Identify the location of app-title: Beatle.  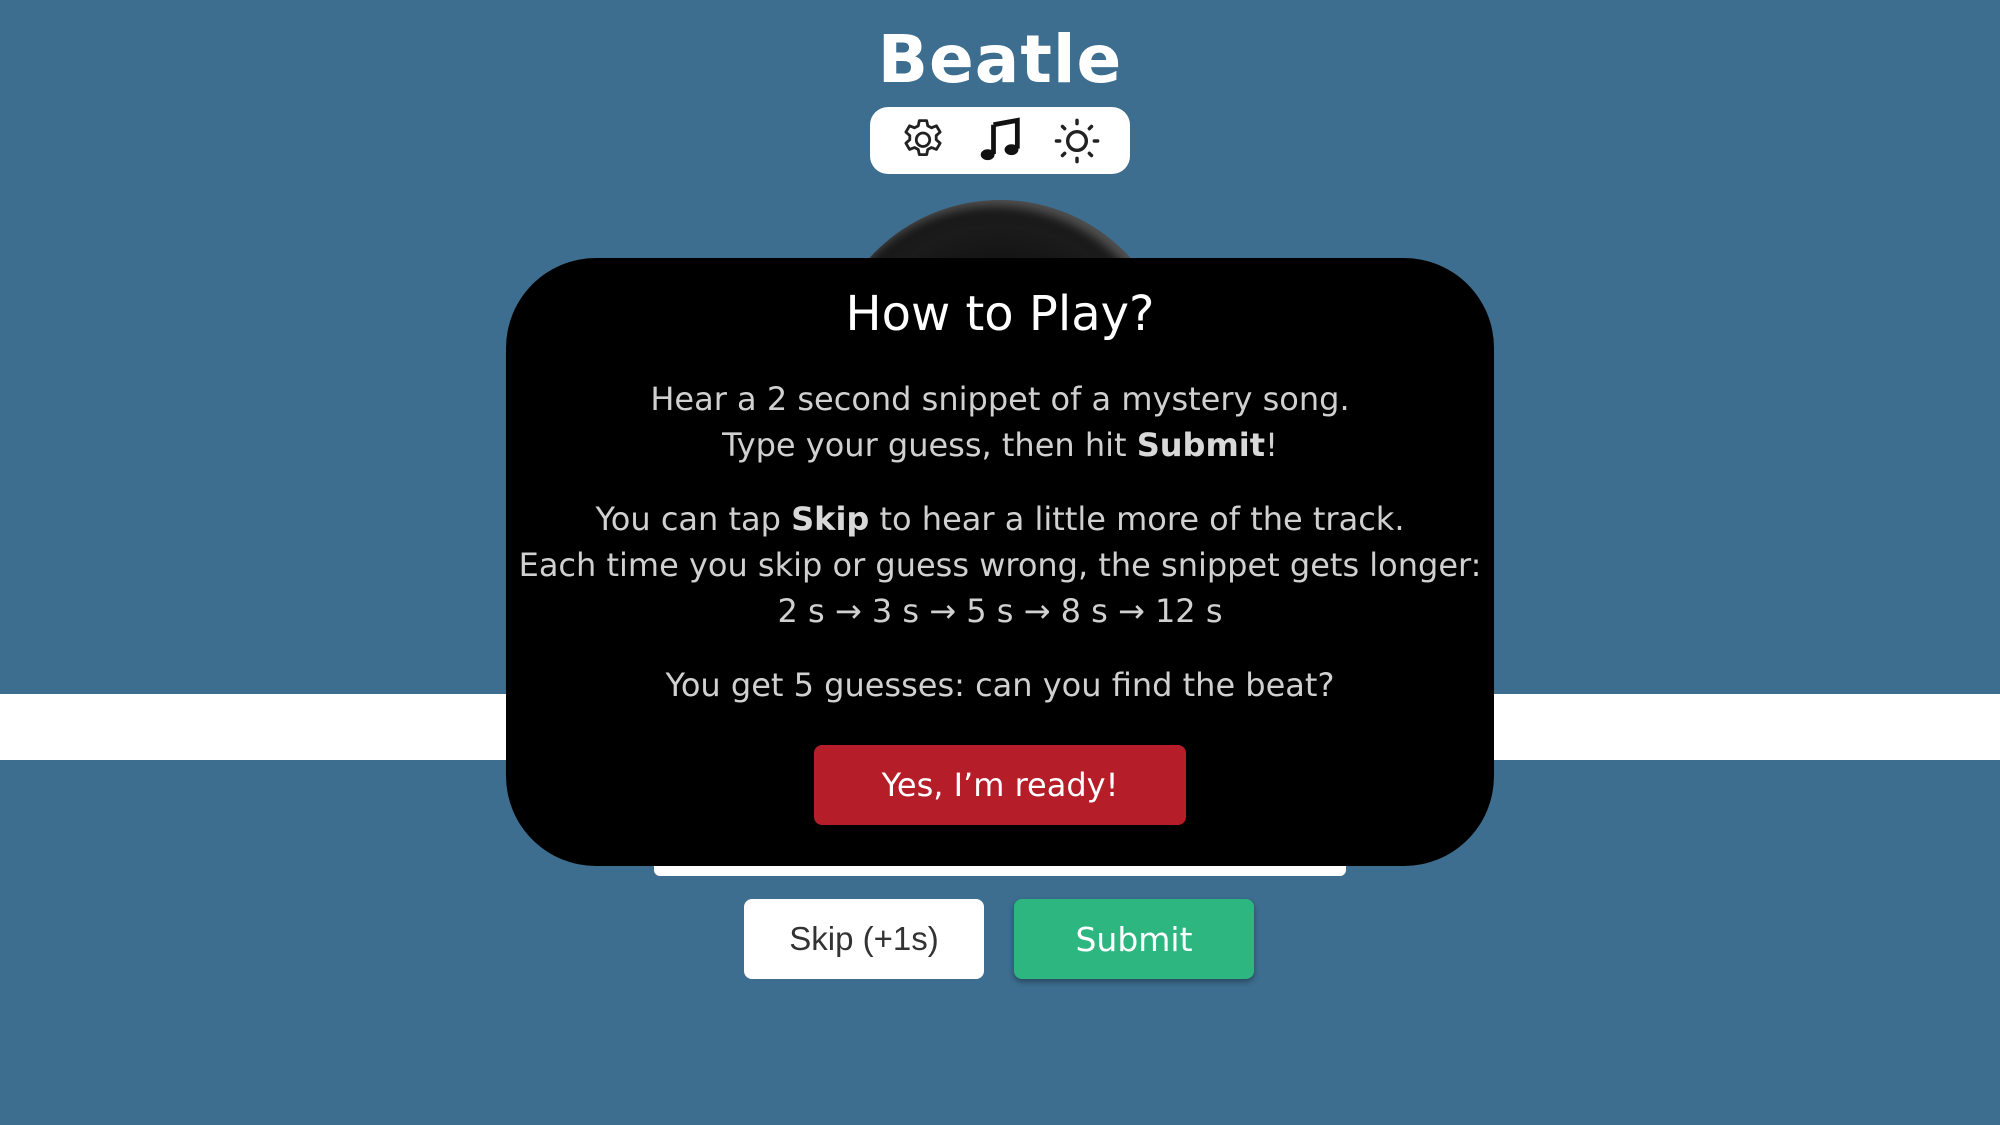
(1000, 59).